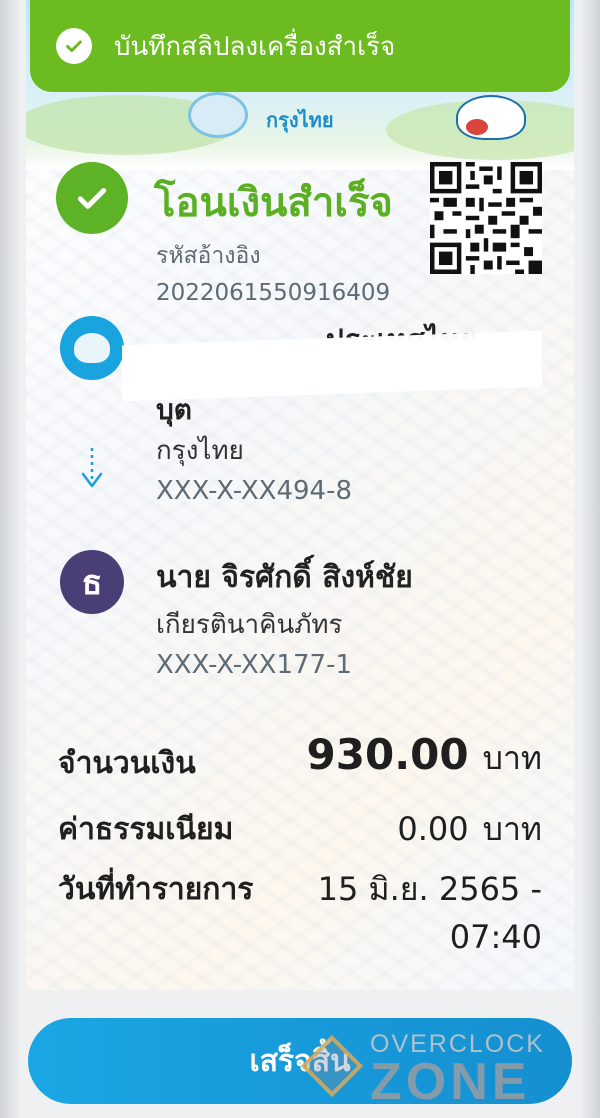 This screenshot has height=1118, width=600. What do you see at coordinates (273, 203) in the screenshot?
I see `success-title: โอนเงินสำเร็จ` at bounding box center [273, 203].